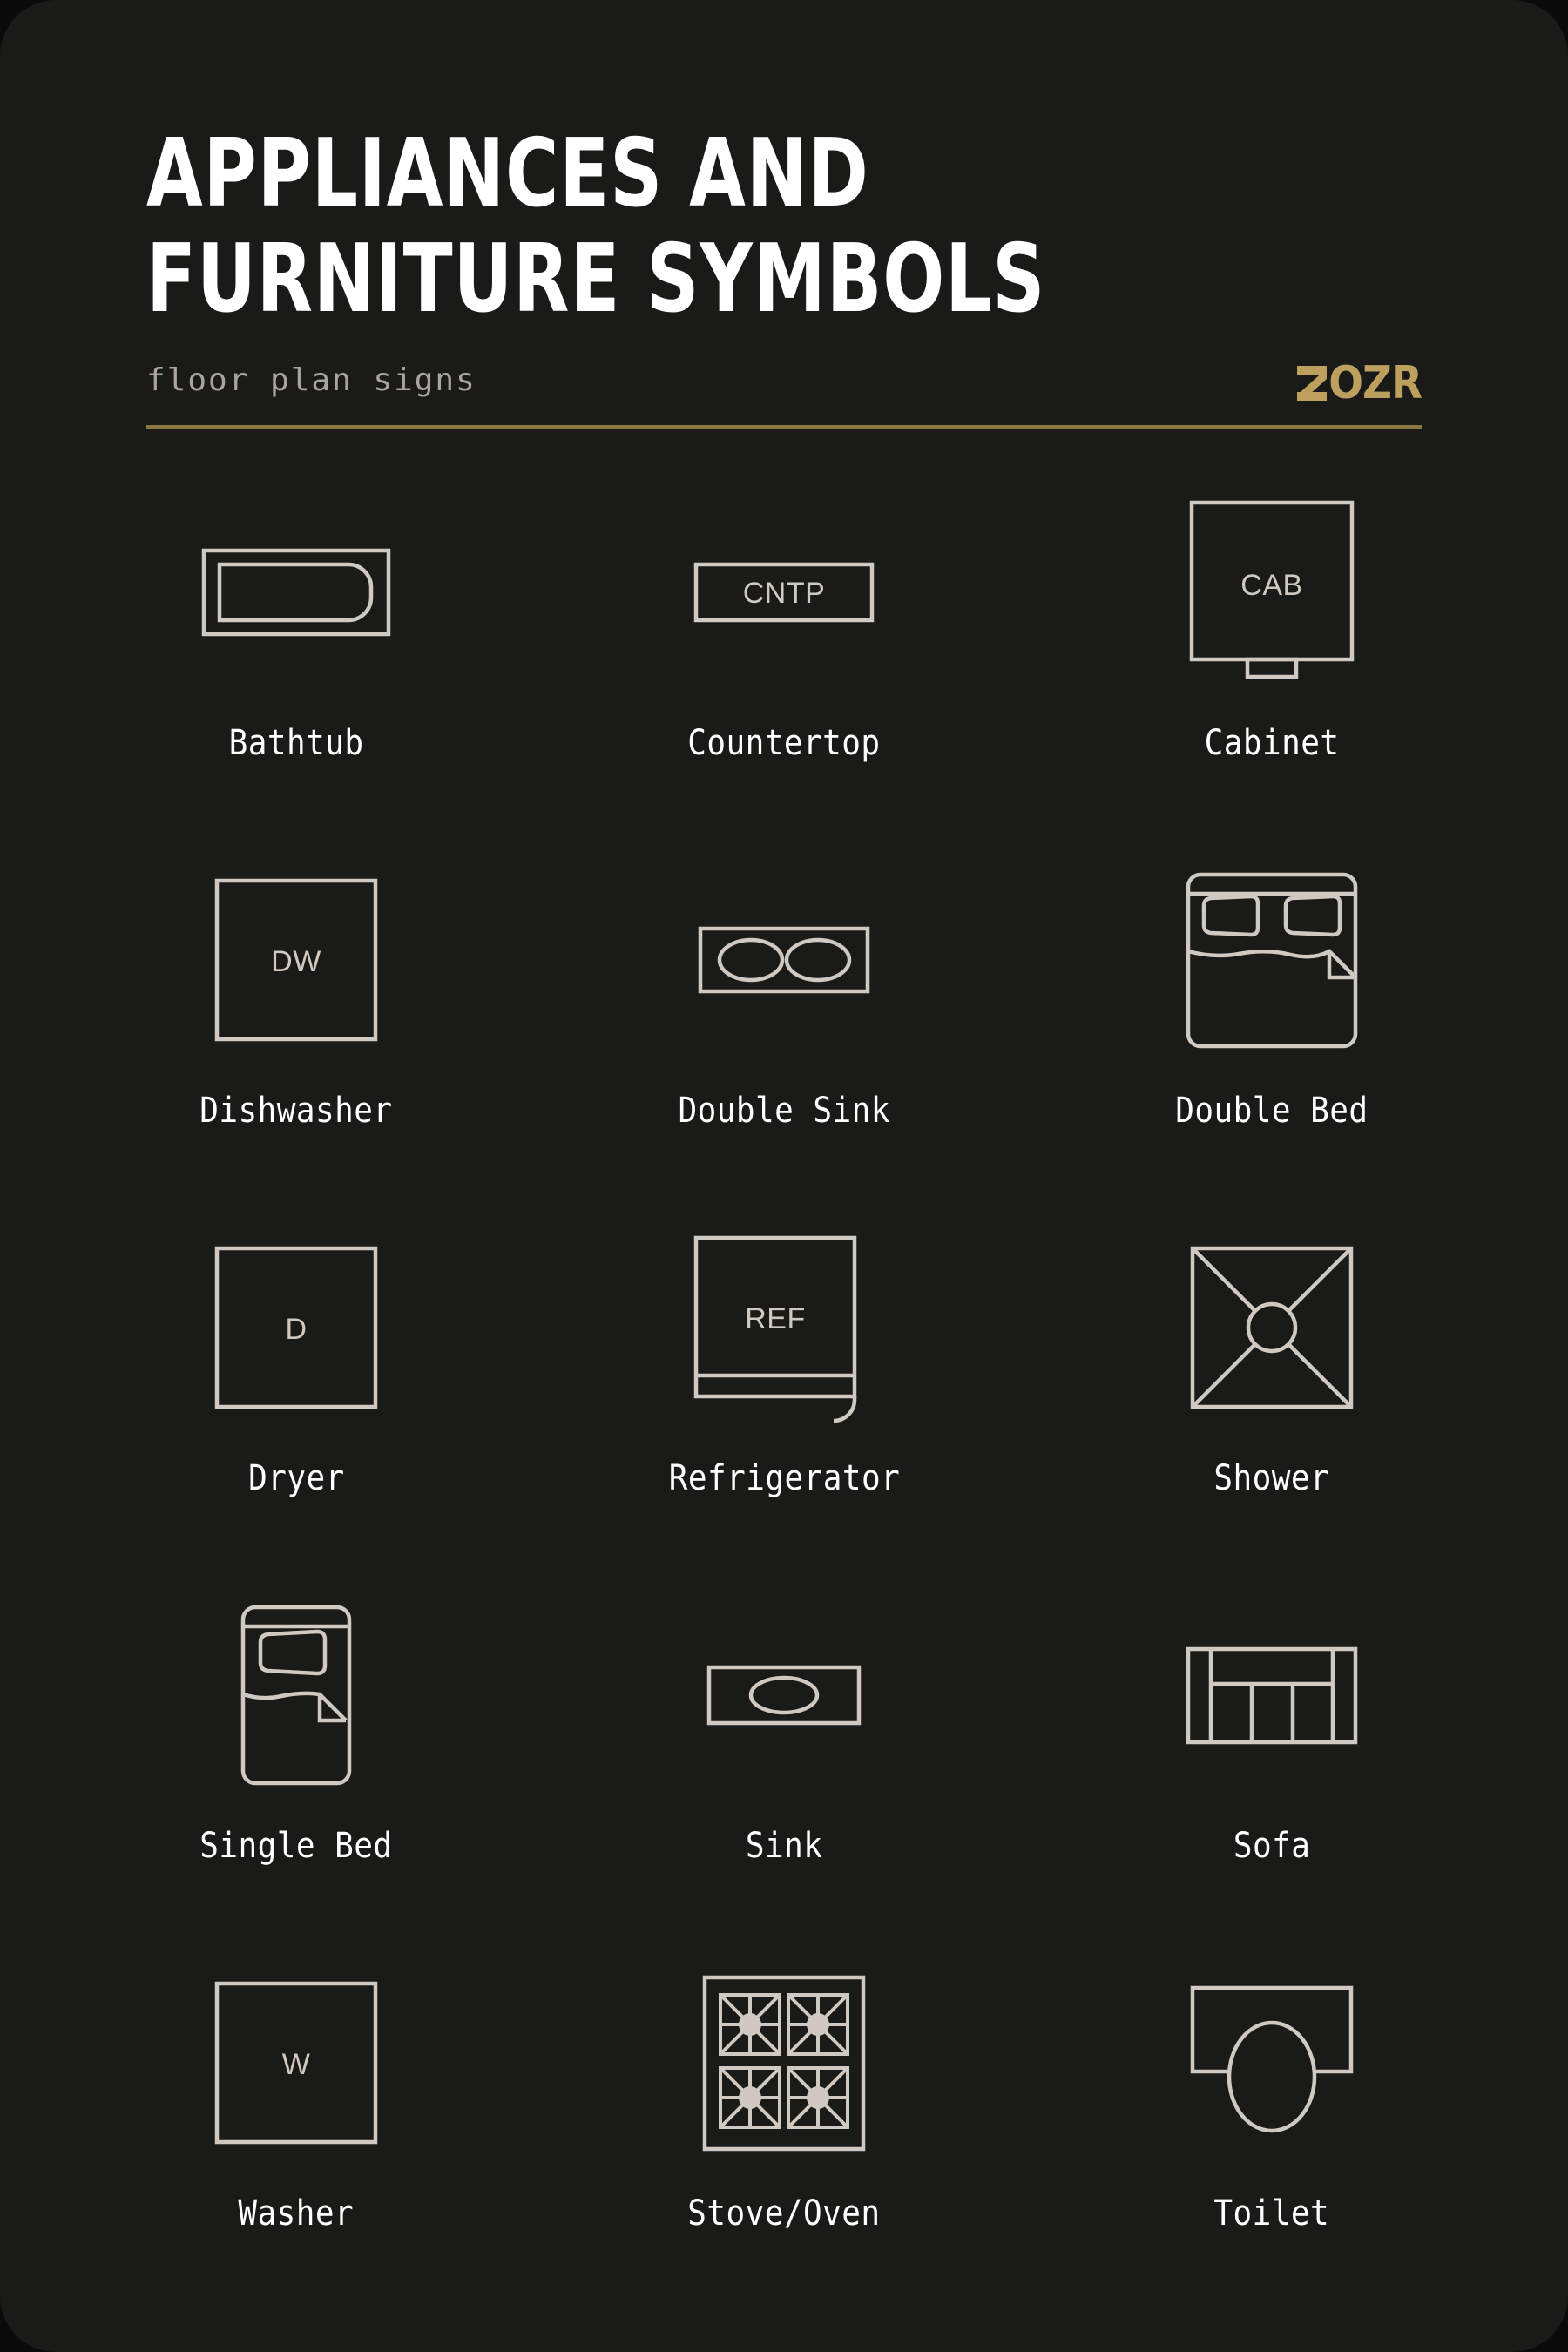 Image resolution: width=1568 pixels, height=2352 pixels. Describe the element at coordinates (784, 1846) in the screenshot. I see `symbol-label: Sink` at that location.